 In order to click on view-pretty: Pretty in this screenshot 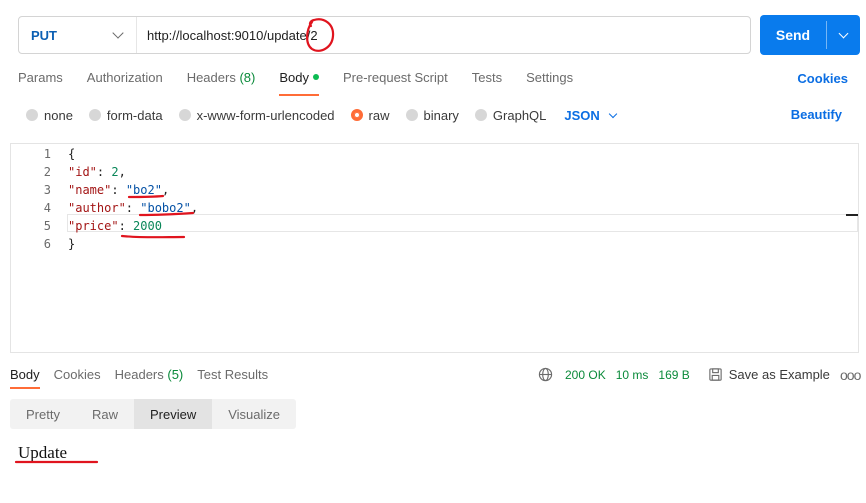, I will do `click(43, 414)`.